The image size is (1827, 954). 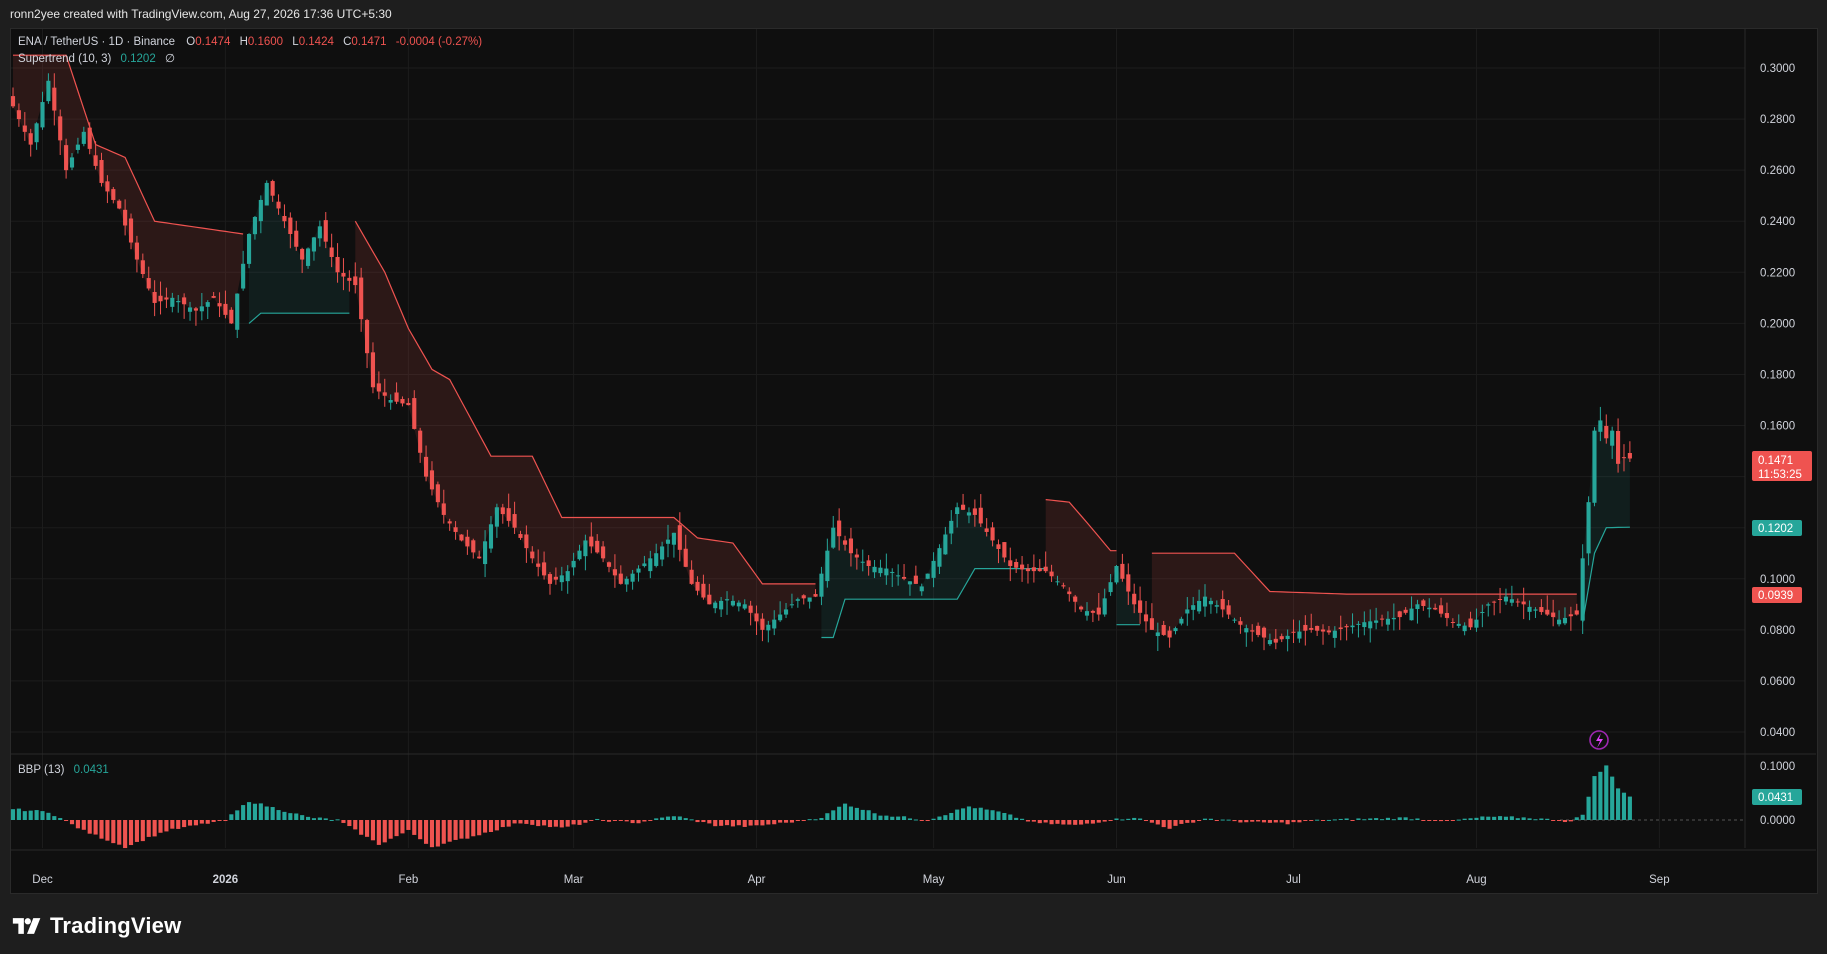 I want to click on countdown-text: 11:53:25, so click(x=1780, y=475).